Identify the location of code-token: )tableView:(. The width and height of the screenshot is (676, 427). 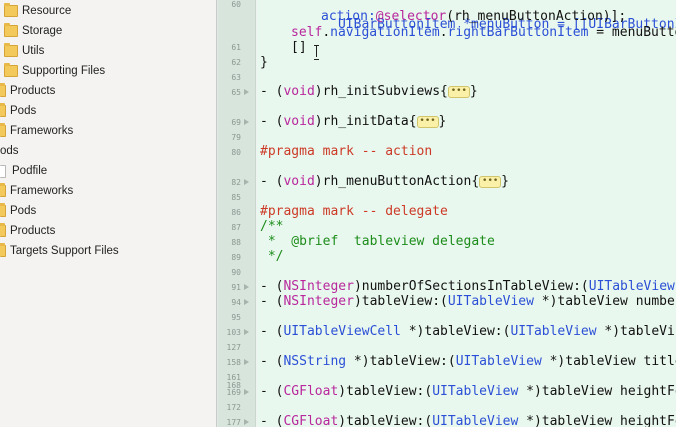
(385, 420).